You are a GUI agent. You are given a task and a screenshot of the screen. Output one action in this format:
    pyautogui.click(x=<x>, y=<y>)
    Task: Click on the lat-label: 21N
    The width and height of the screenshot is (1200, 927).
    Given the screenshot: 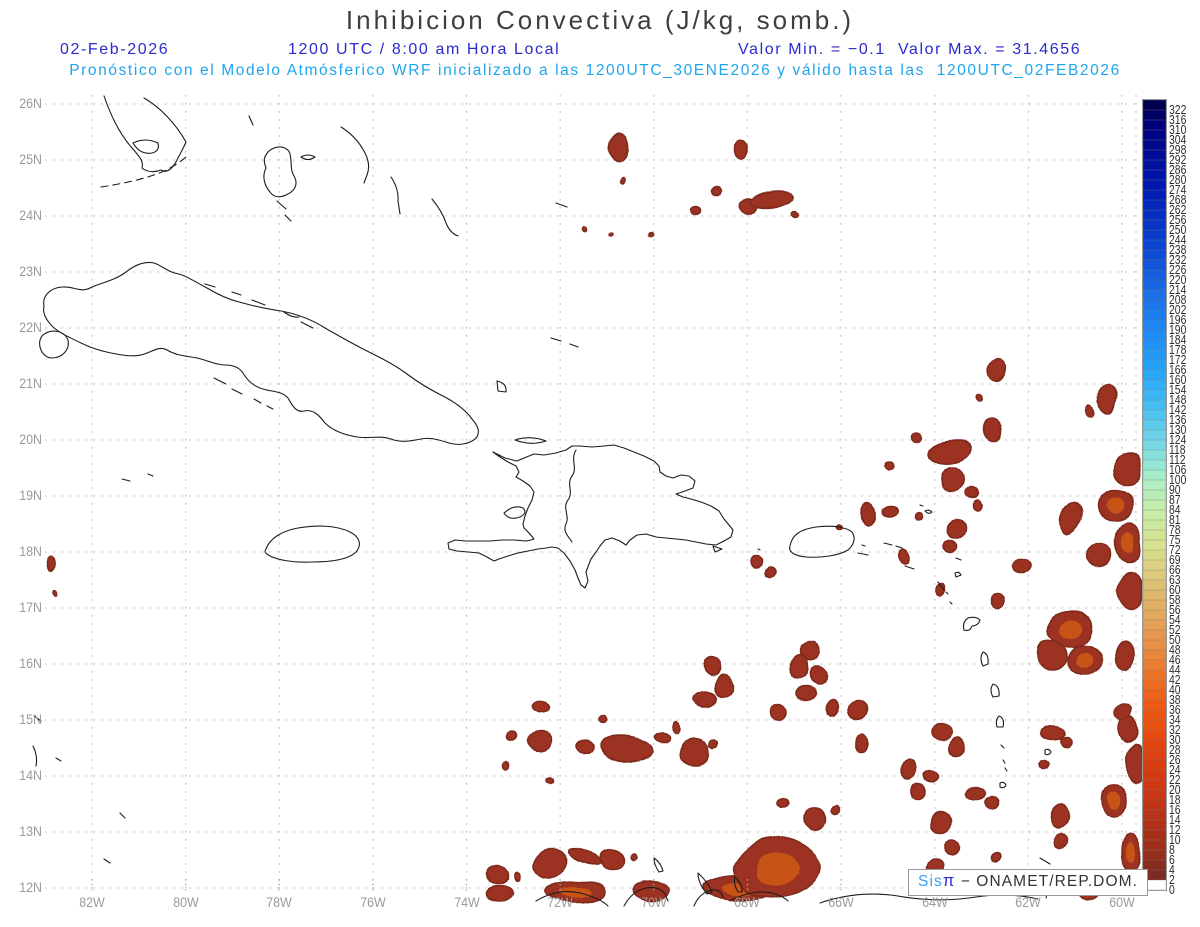 What is the action you would take?
    pyautogui.click(x=30, y=383)
    